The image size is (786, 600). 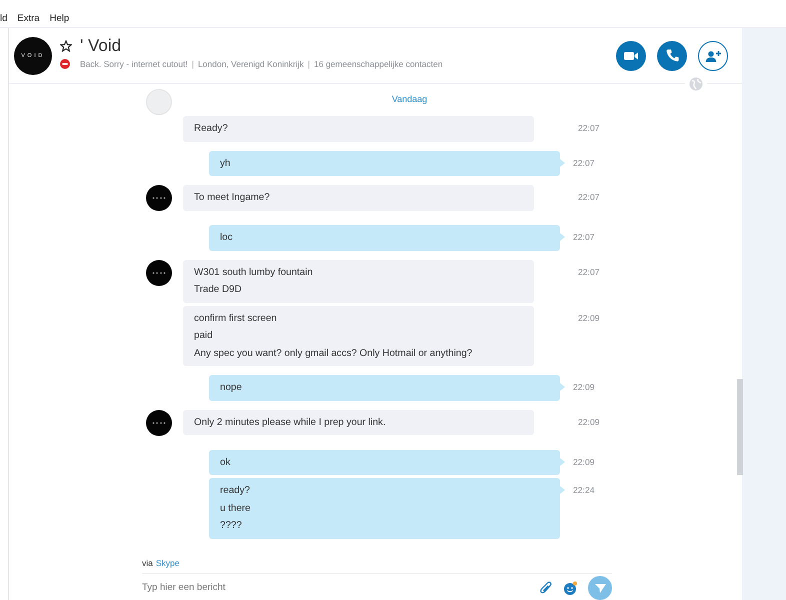 I want to click on status-text: London, Verenigd Koninkrijk, so click(x=251, y=64).